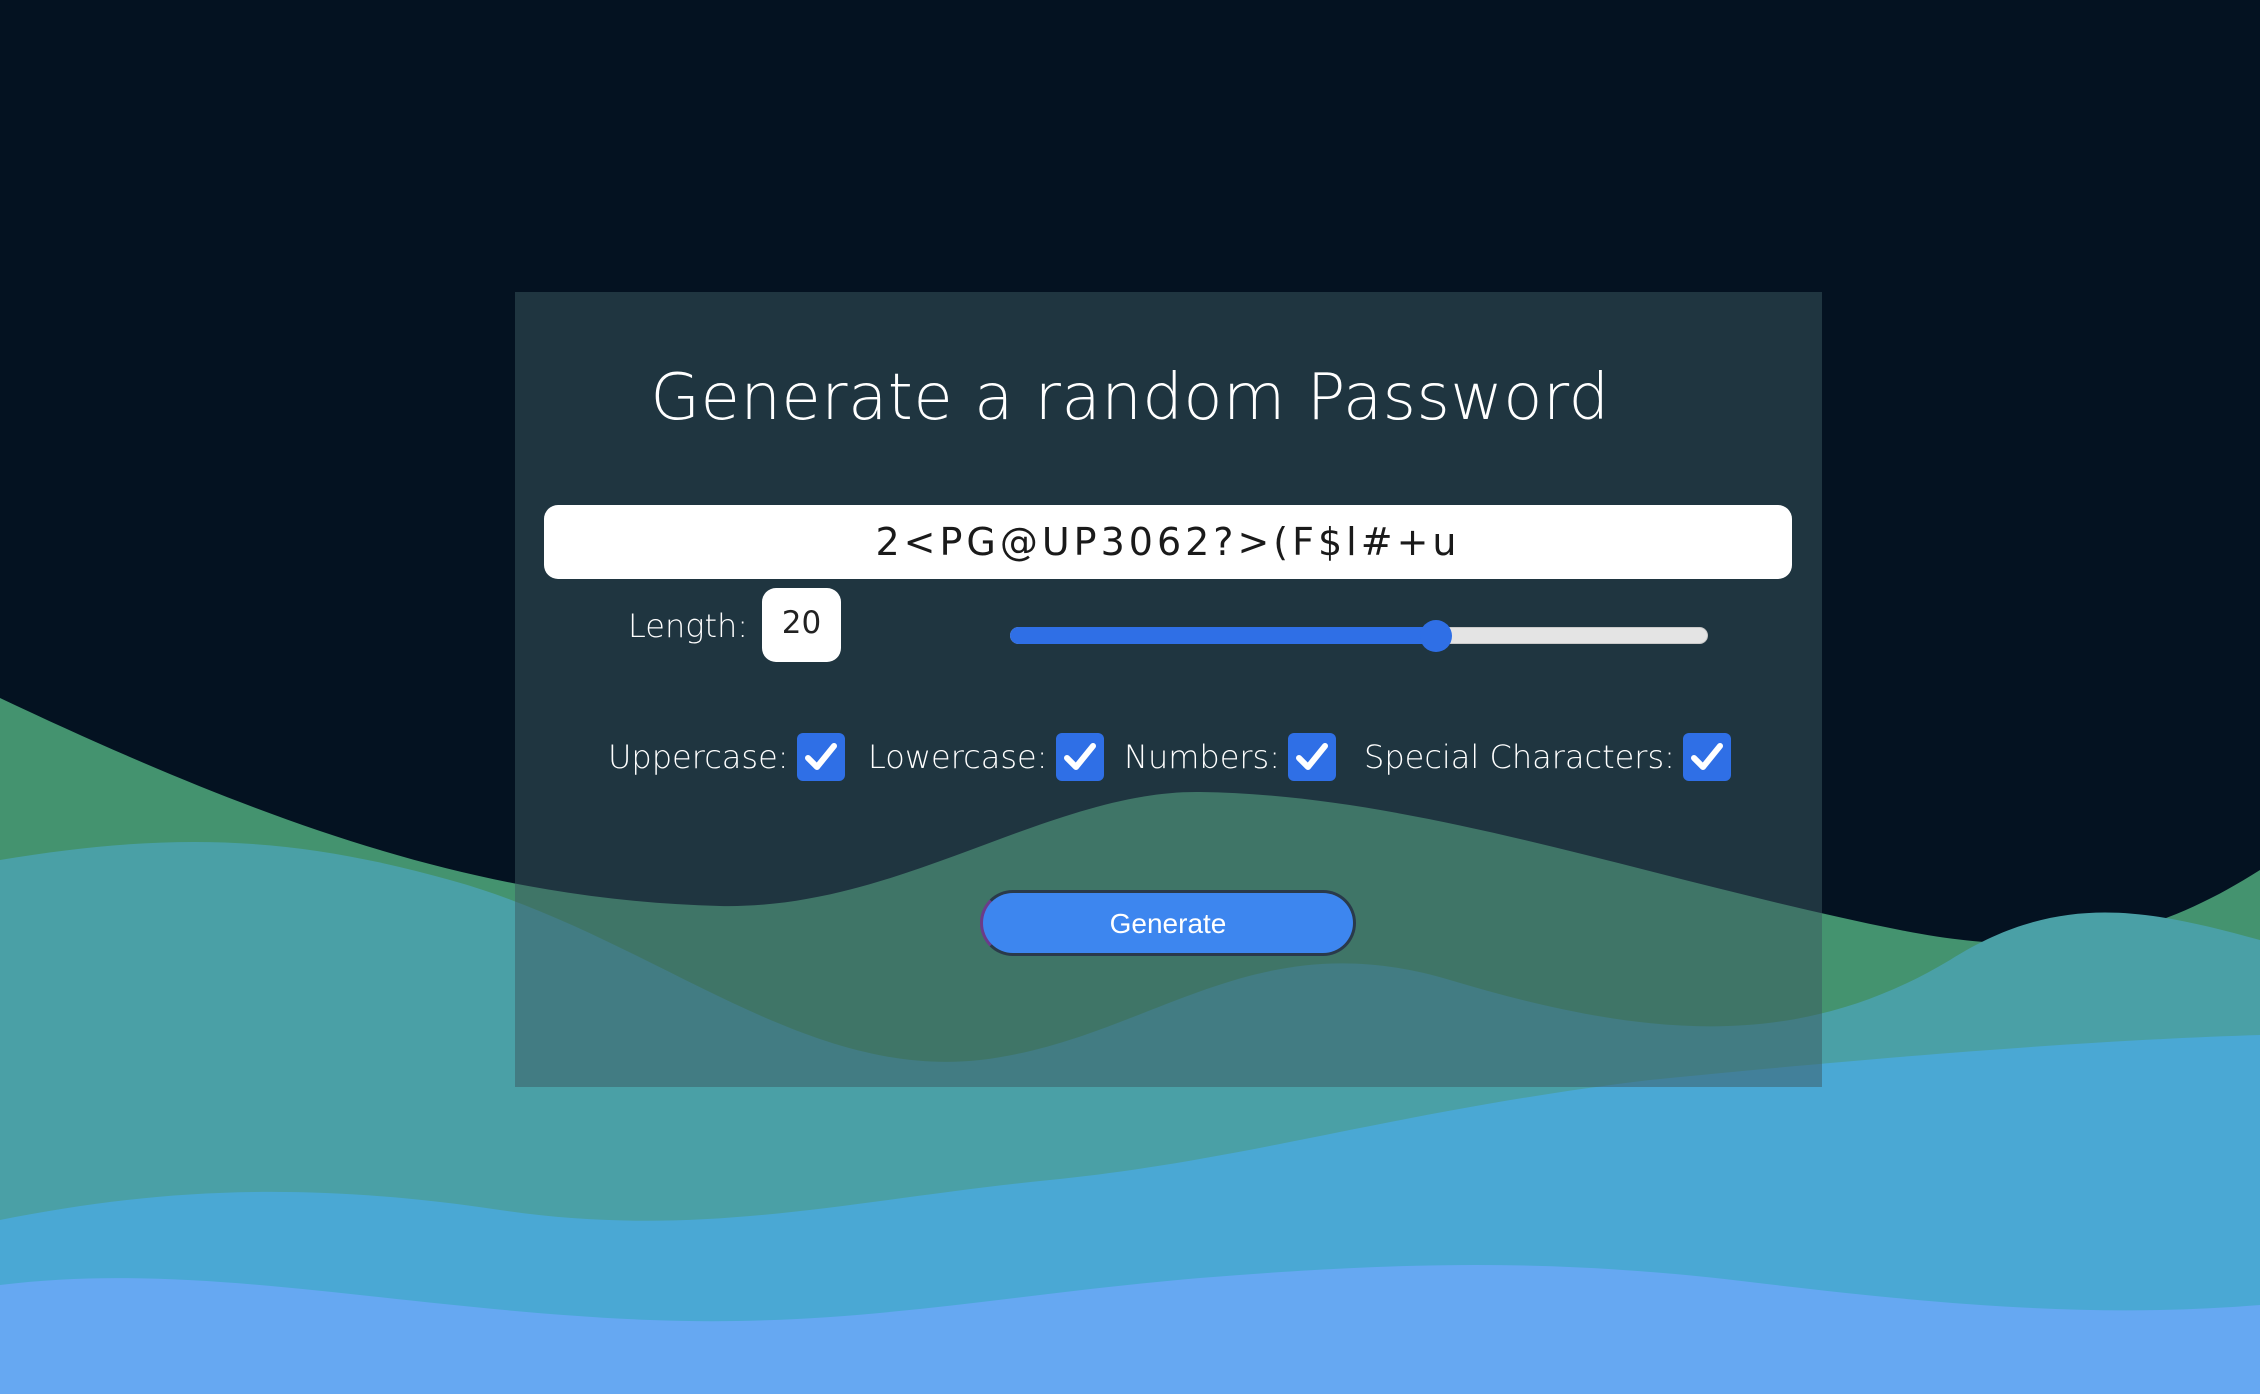 Image resolution: width=2260 pixels, height=1394 pixels. What do you see at coordinates (698, 757) in the screenshot?
I see `uppercase-label: Uppercase:` at bounding box center [698, 757].